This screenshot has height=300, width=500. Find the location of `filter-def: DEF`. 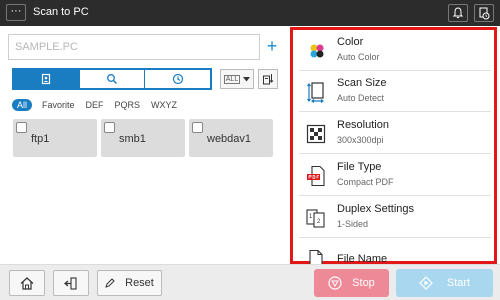

filter-def: DEF is located at coordinates (95, 105).